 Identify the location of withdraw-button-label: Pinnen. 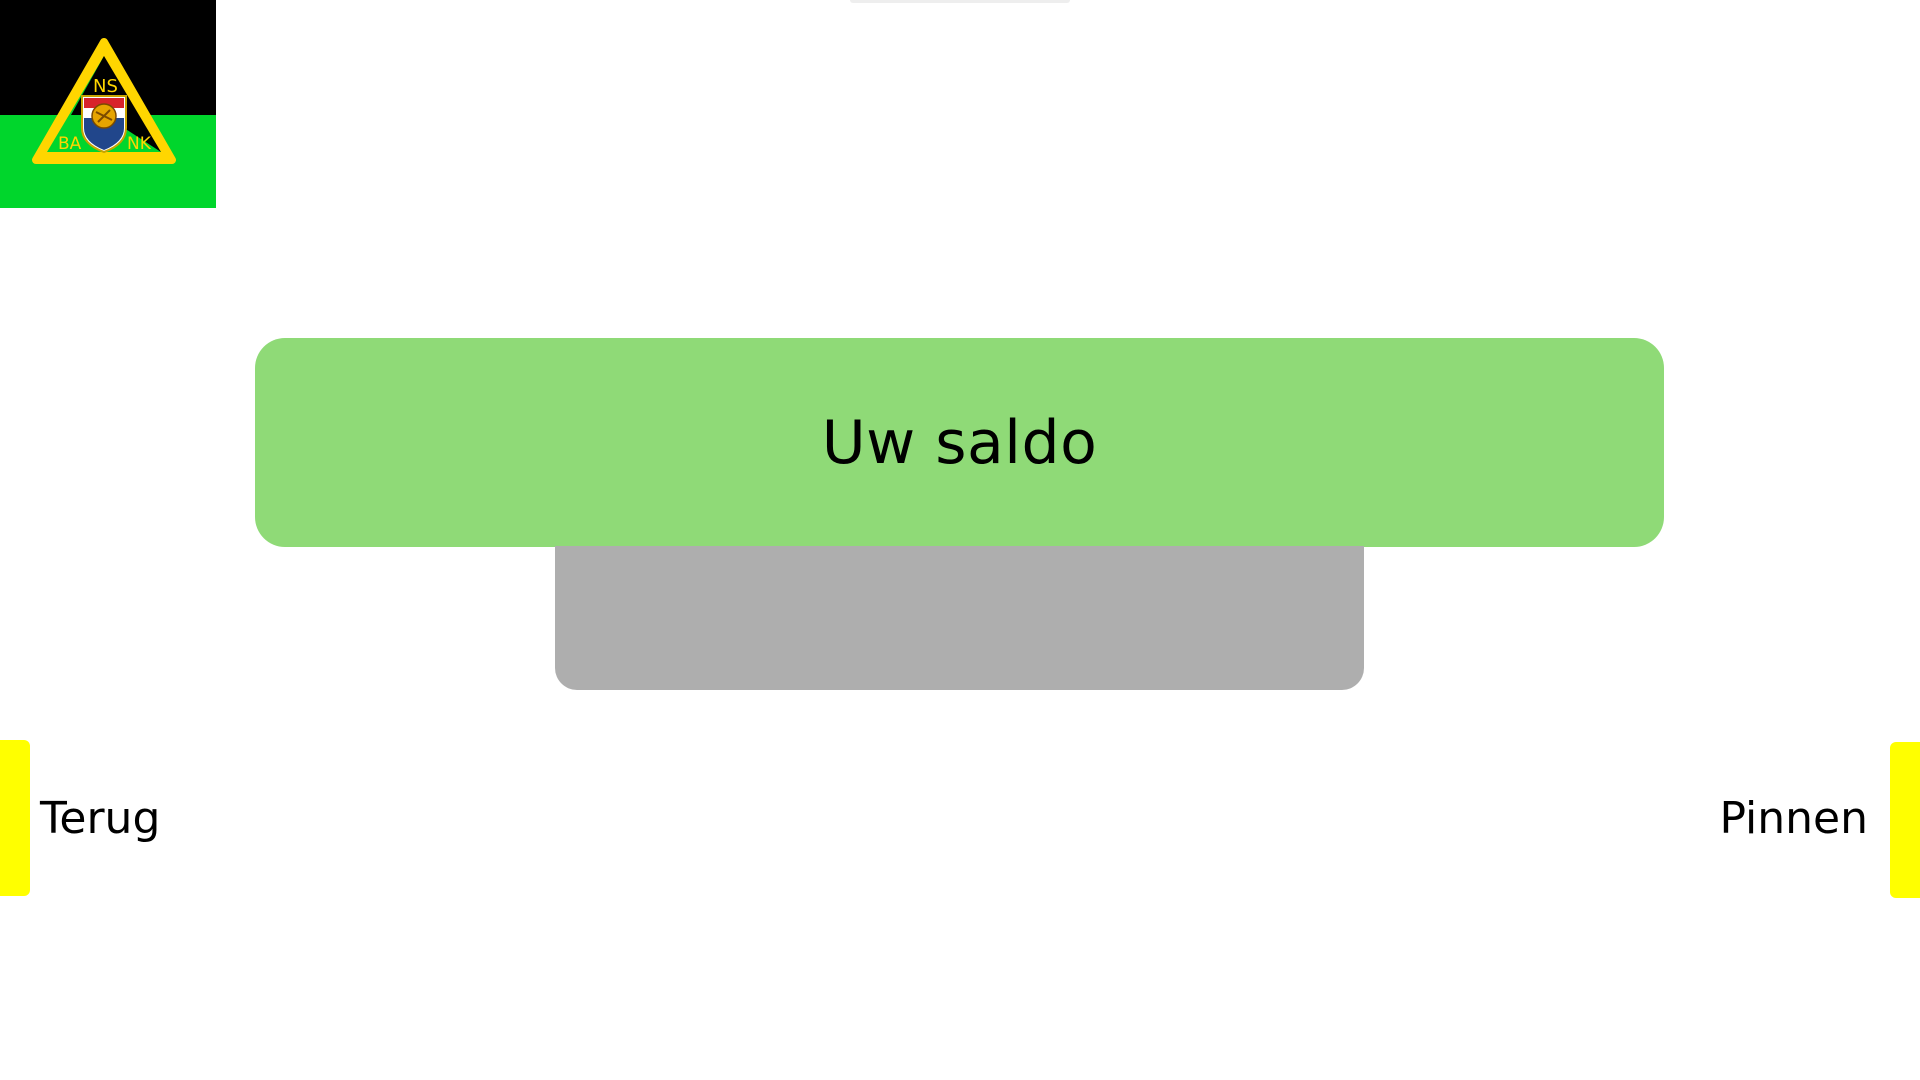
(1793, 818).